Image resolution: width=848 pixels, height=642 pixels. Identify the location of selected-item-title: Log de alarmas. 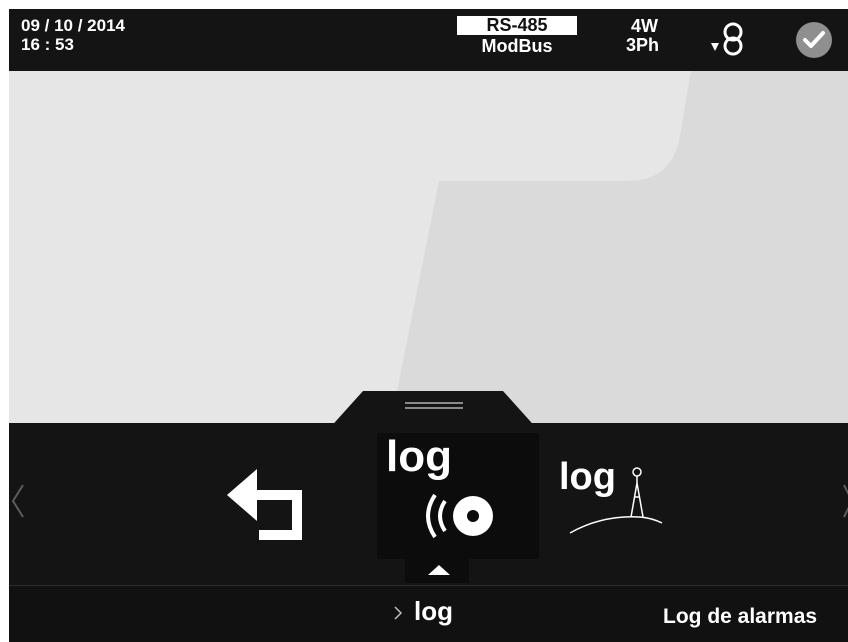
(740, 616).